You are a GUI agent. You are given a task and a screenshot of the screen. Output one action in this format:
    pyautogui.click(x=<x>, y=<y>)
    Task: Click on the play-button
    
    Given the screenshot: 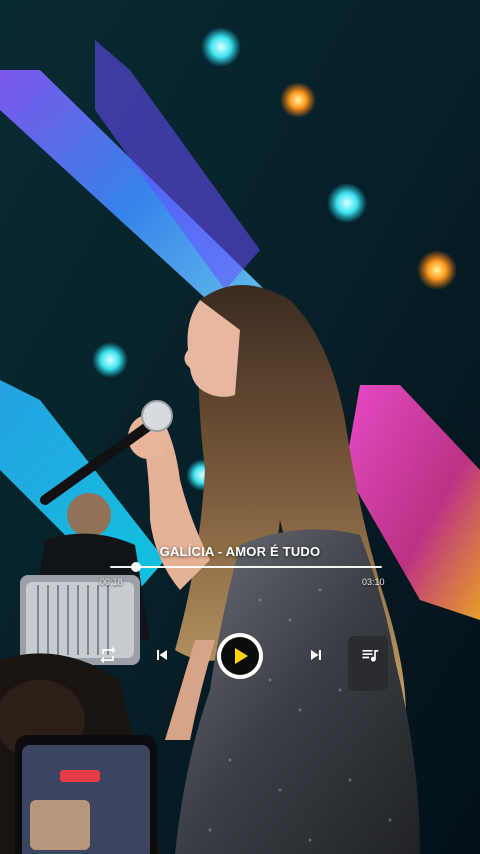 What is the action you would take?
    pyautogui.click(x=240, y=656)
    